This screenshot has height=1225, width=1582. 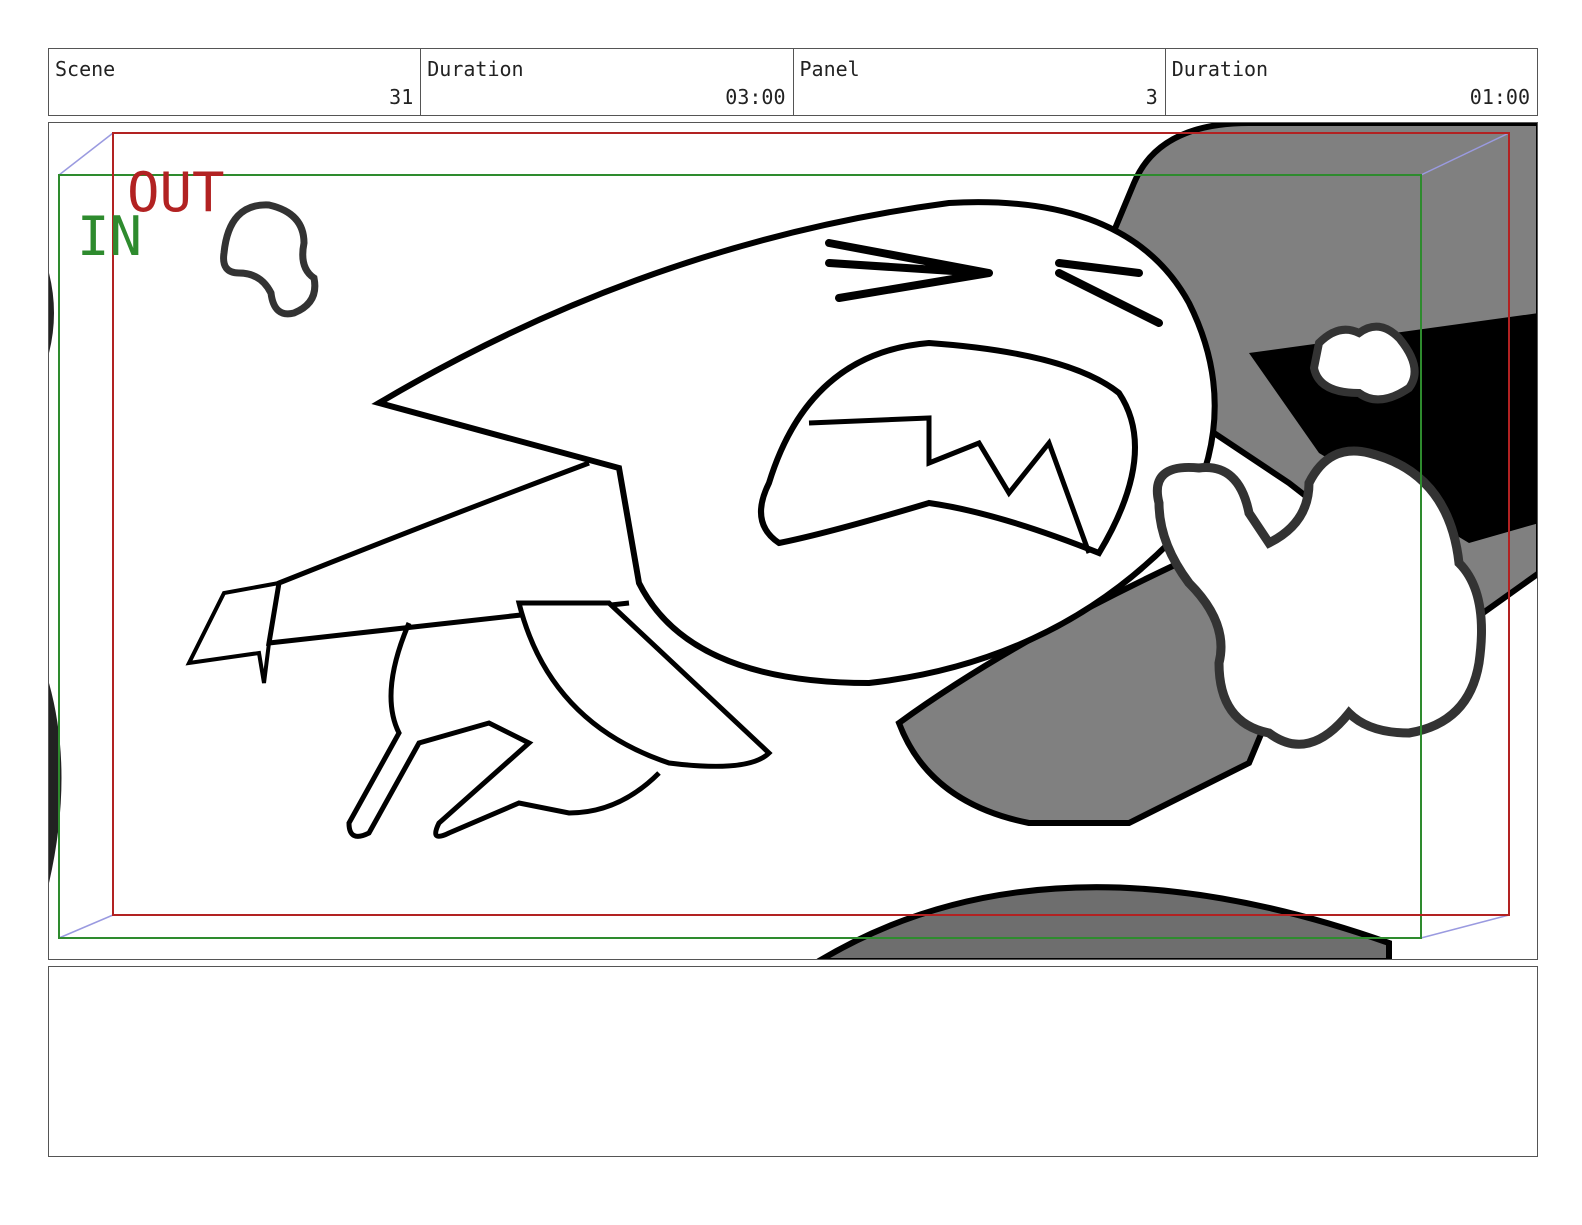 What do you see at coordinates (85, 69) in the screenshot?
I see `scene-label: Scene` at bounding box center [85, 69].